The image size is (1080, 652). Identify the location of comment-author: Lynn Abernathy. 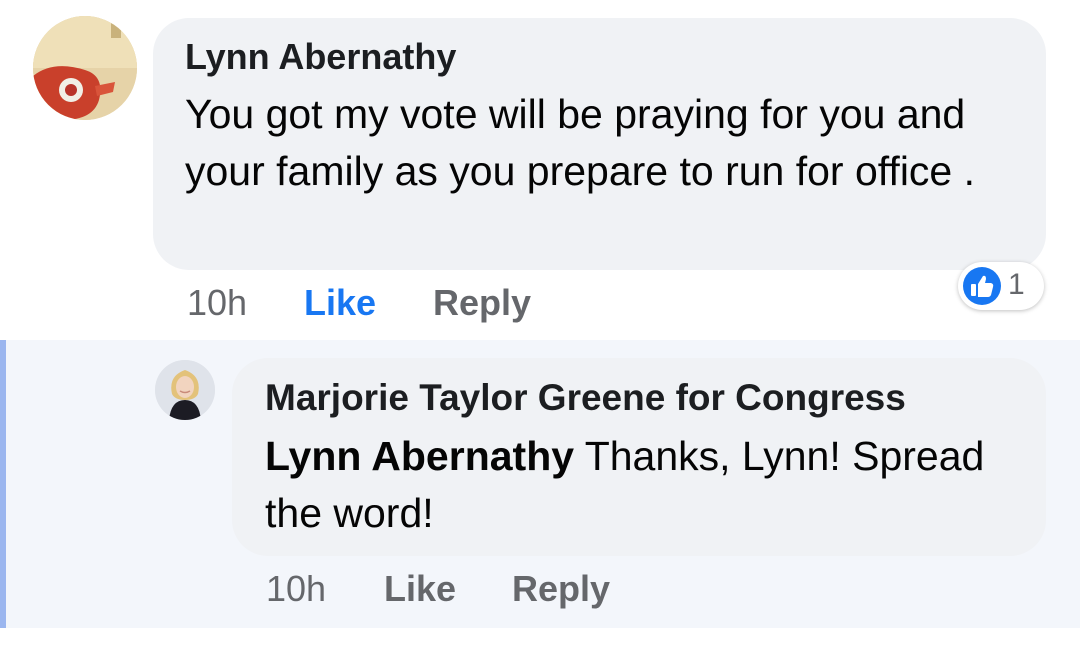
(320, 57).